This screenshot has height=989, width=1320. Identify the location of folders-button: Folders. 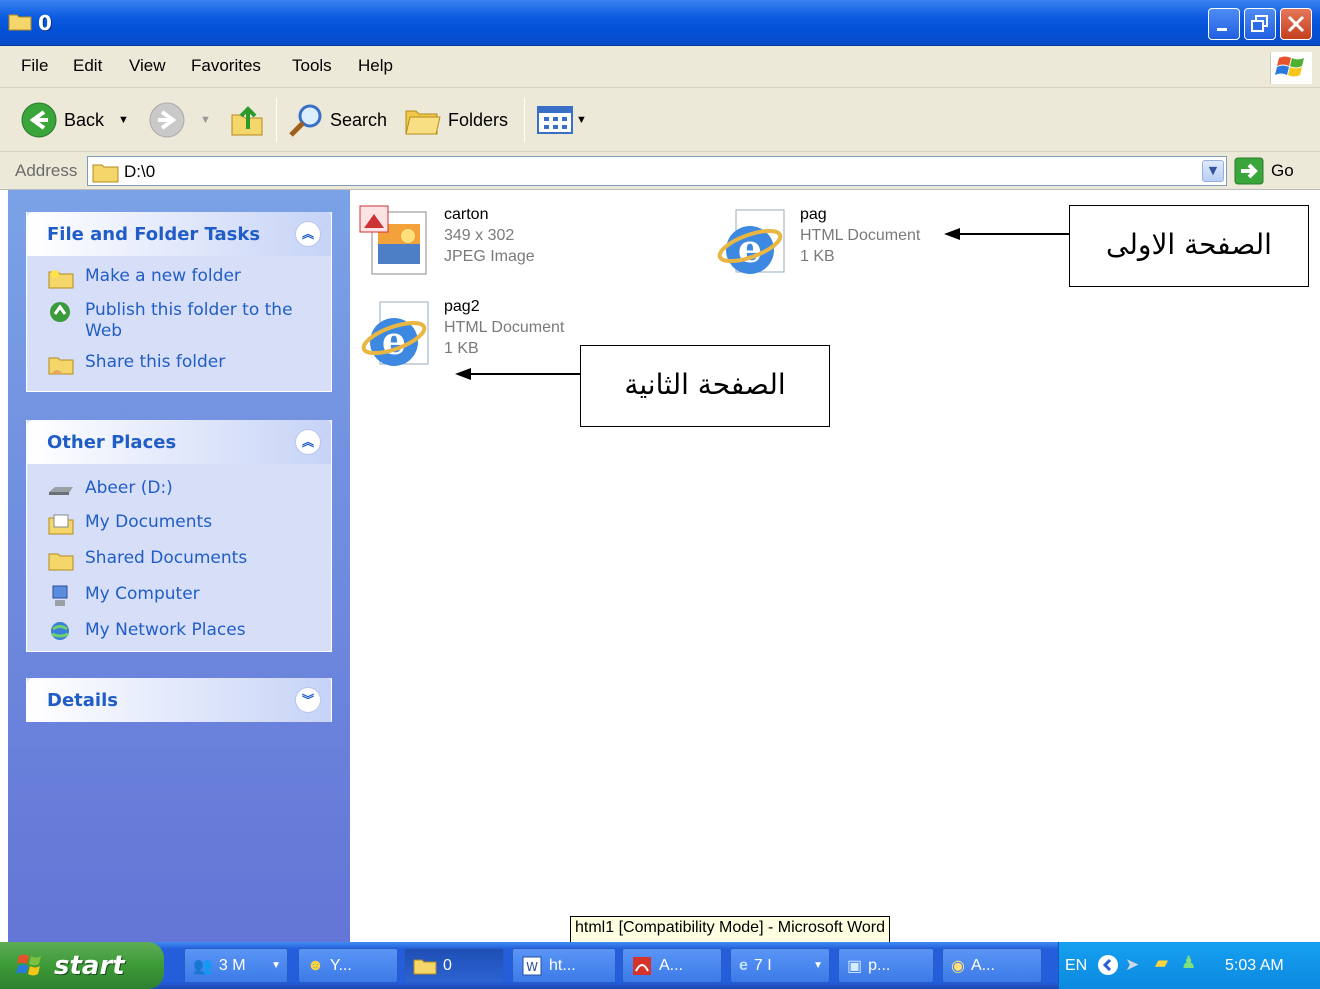
(456, 120).